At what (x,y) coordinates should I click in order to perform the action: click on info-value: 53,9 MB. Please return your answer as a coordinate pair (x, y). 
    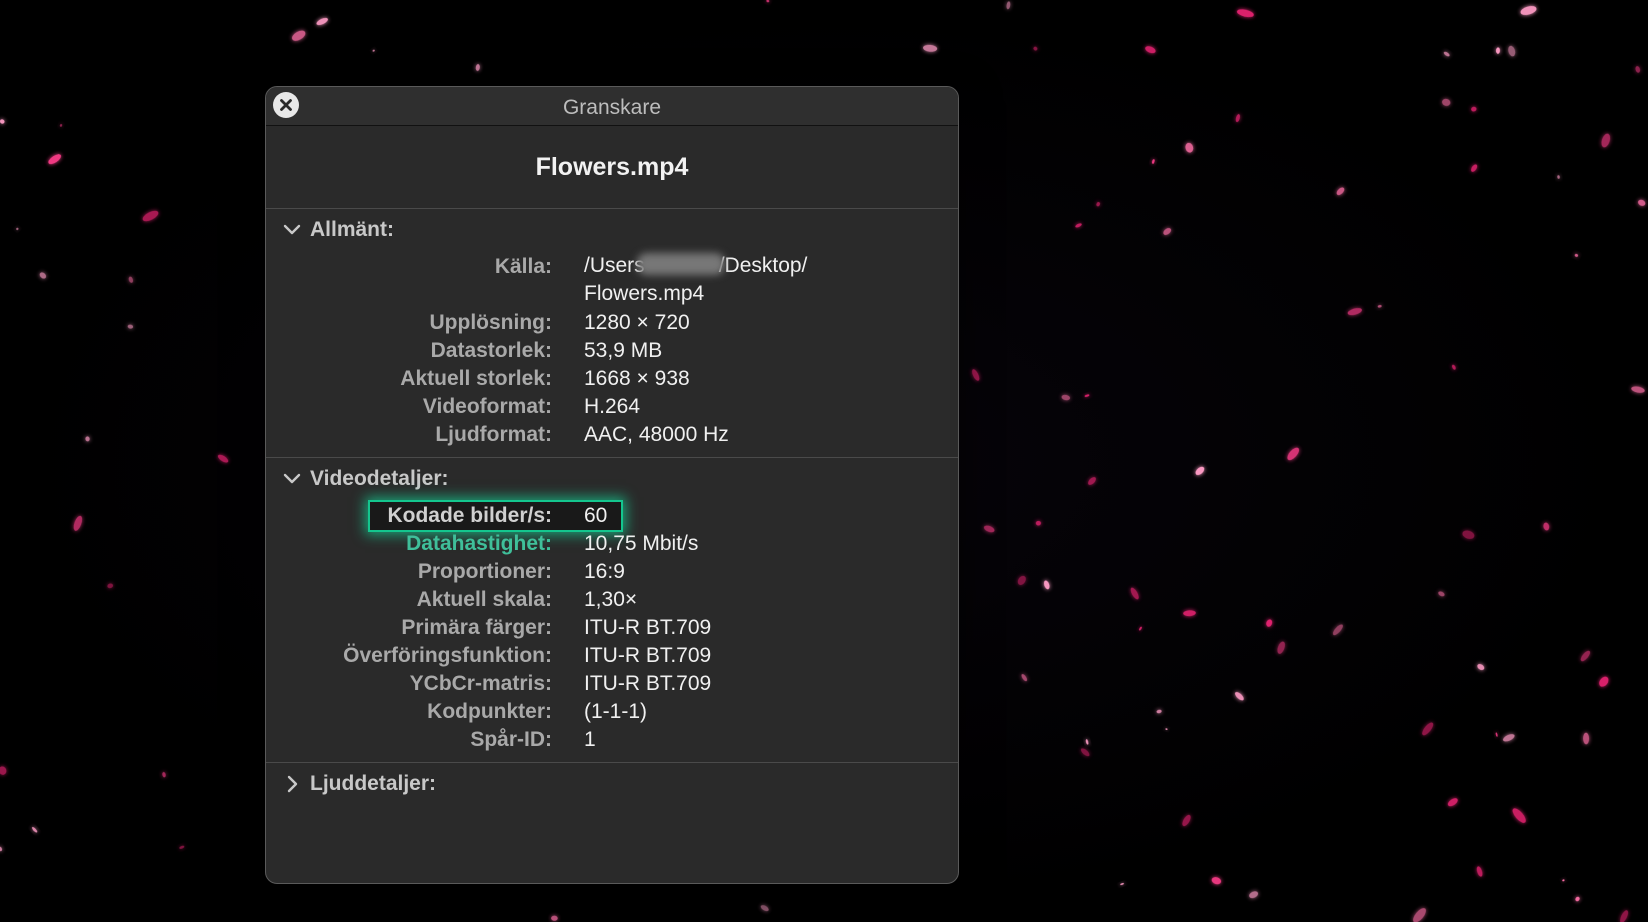
    Looking at the image, I should click on (623, 351).